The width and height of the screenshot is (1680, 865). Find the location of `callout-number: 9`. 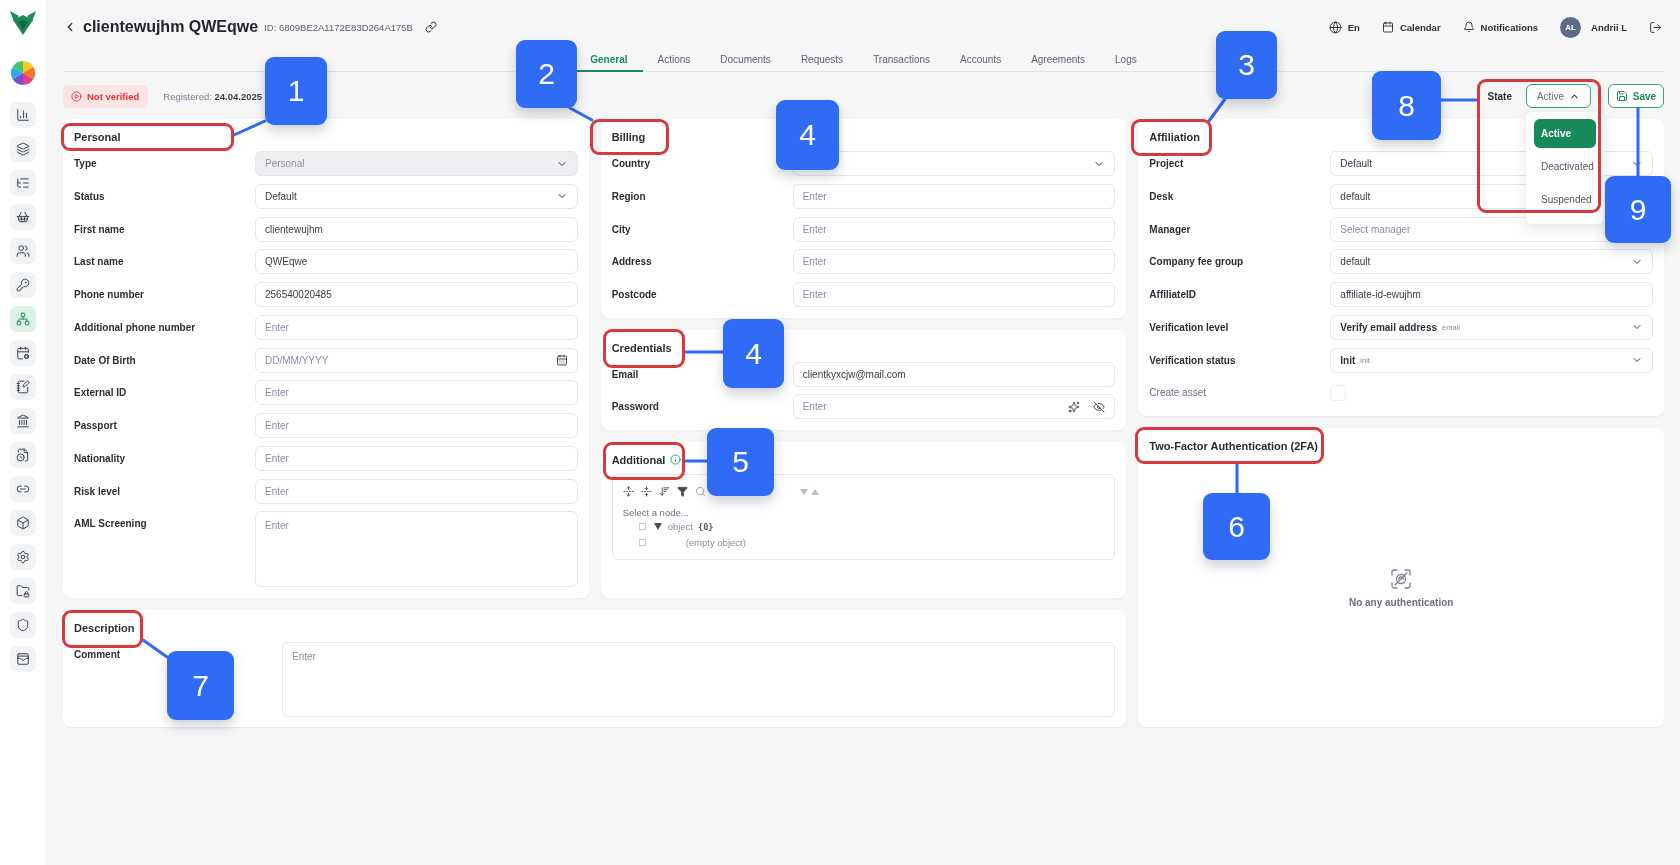

callout-number: 9 is located at coordinates (1638, 209).